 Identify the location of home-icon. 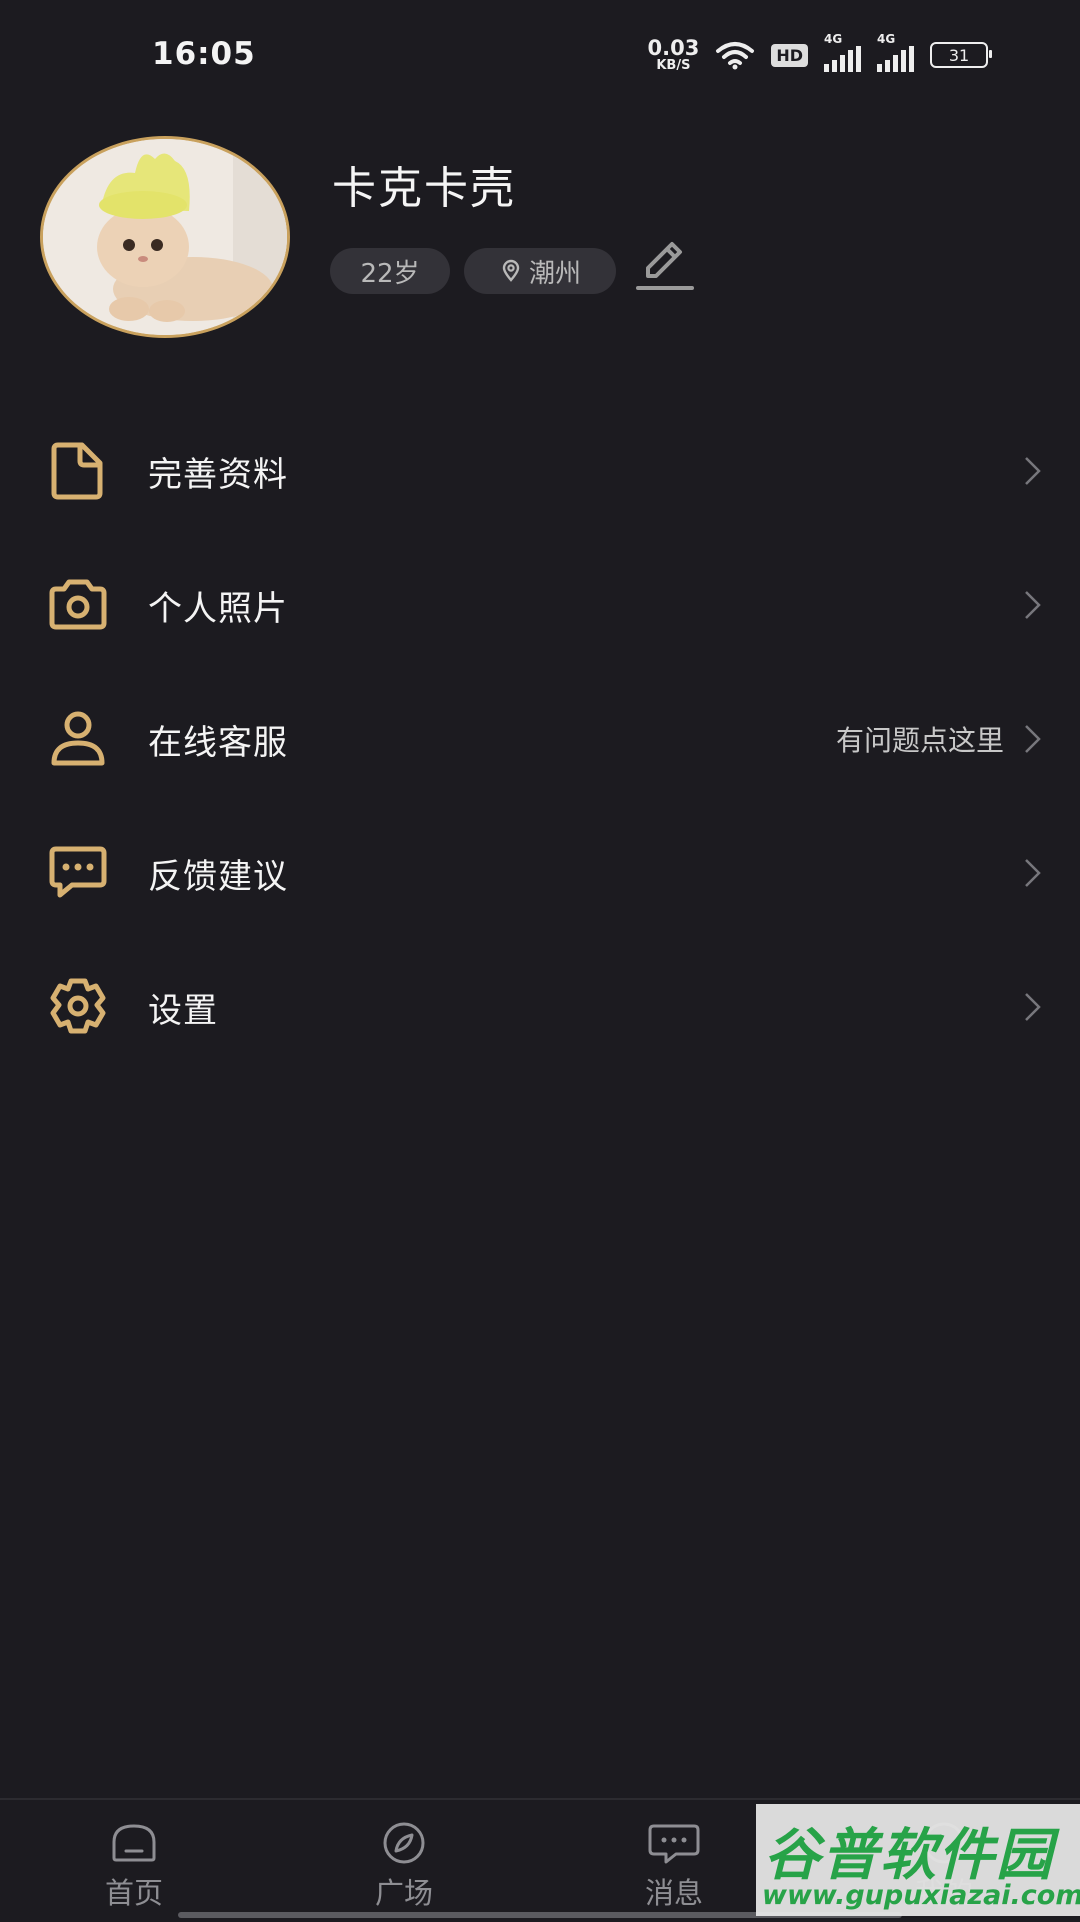
(134, 1843).